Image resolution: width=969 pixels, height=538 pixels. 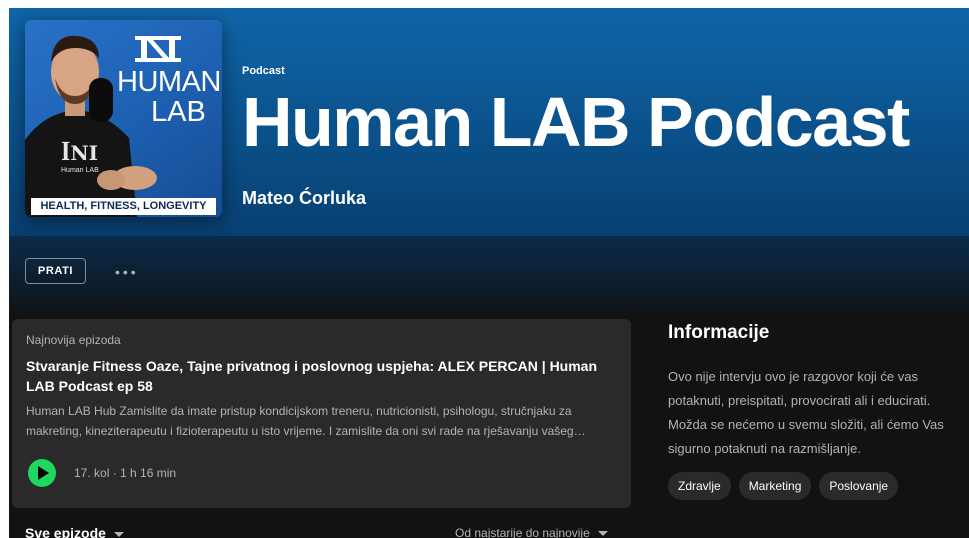 I want to click on sort-dropdown: Od najstarije do najnovije, so click(x=531, y=532).